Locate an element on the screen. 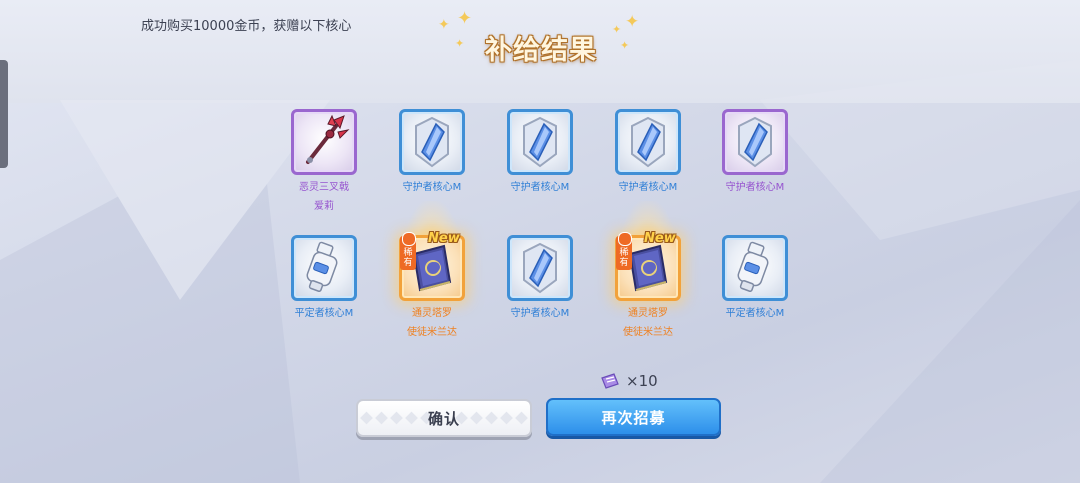 This screenshot has width=1080, height=483. recruit-cost-amount: ×10 is located at coordinates (642, 381).